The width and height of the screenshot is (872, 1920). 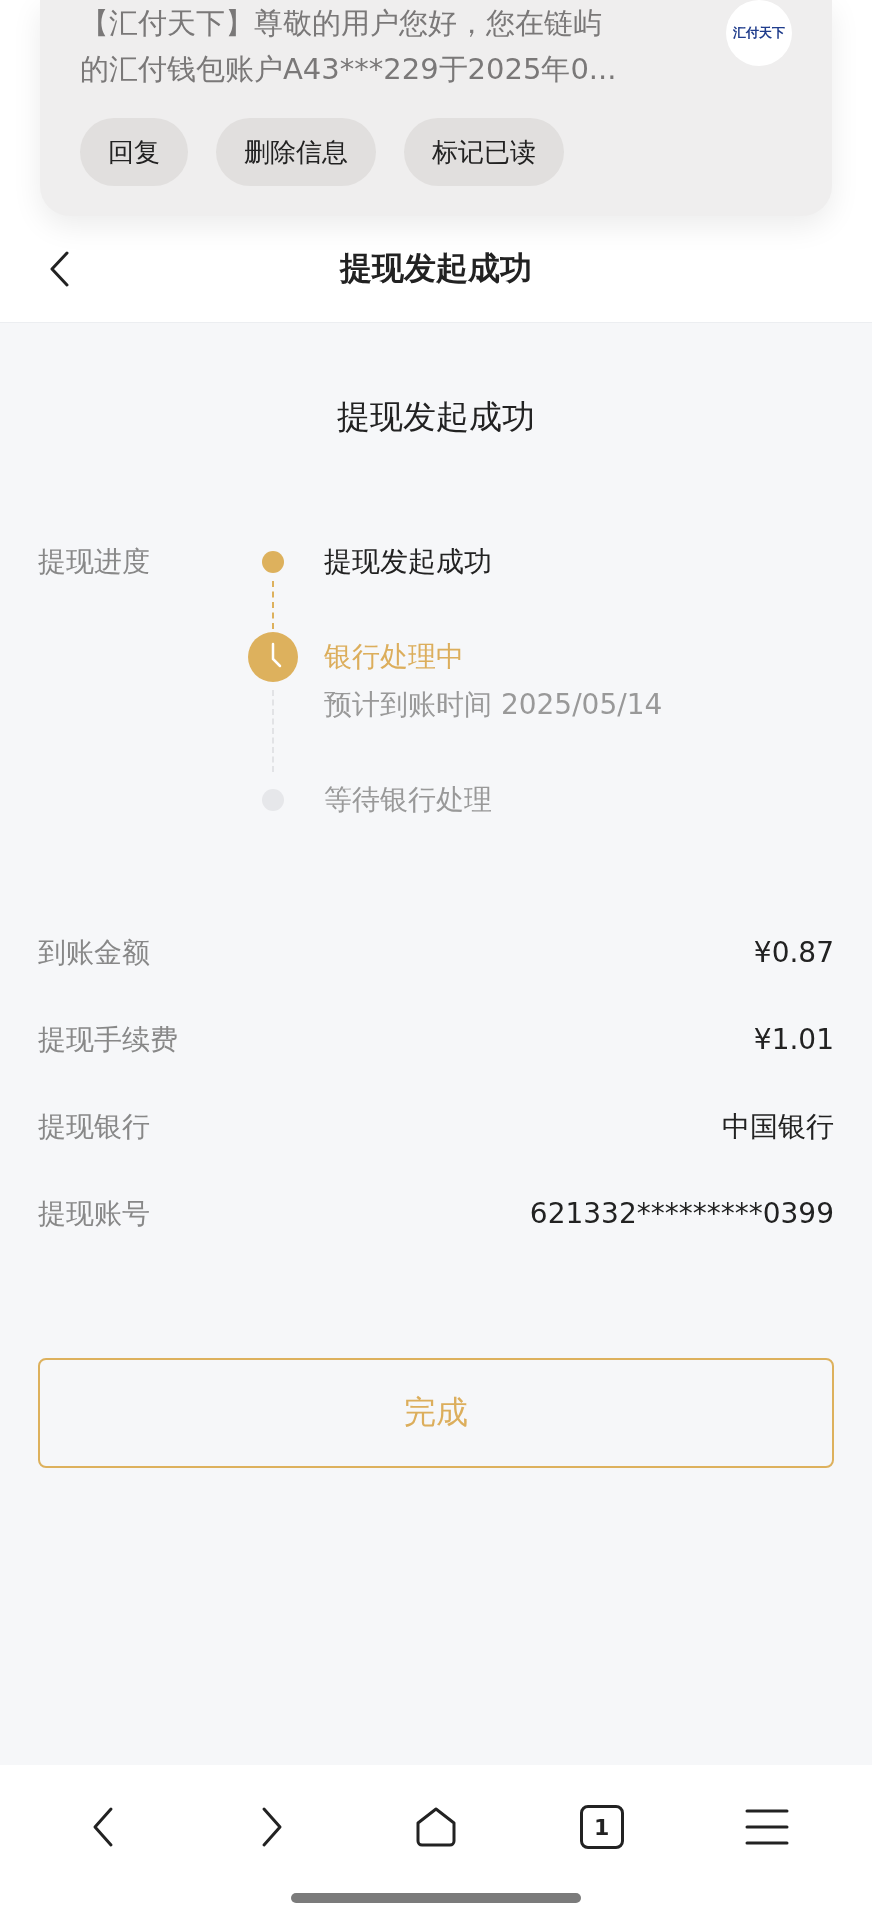 I want to click on detail-value: 621332*********0399, so click(x=681, y=1214).